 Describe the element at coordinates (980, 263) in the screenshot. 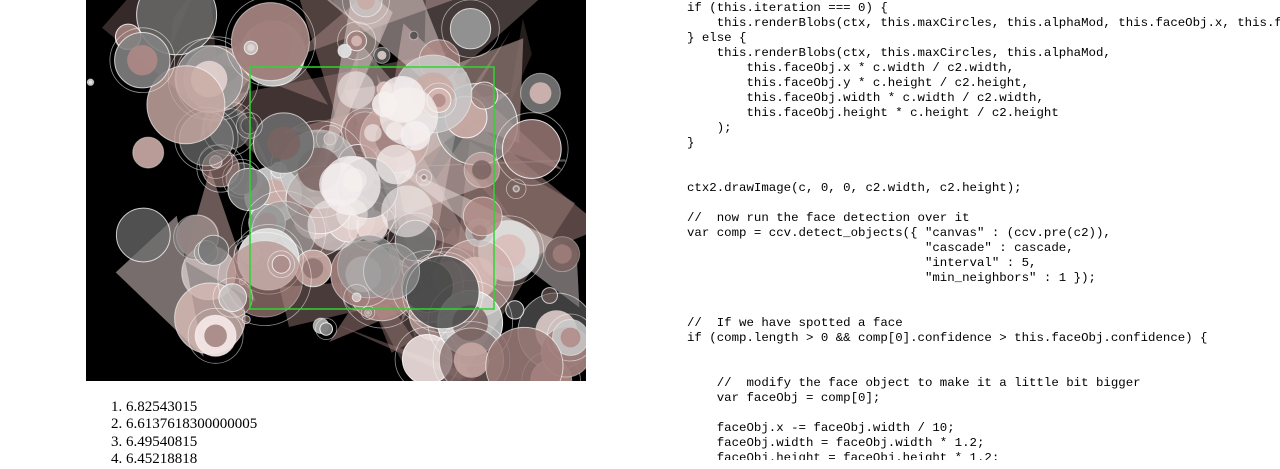

I see `code-line: "interval" : 5,` at that location.